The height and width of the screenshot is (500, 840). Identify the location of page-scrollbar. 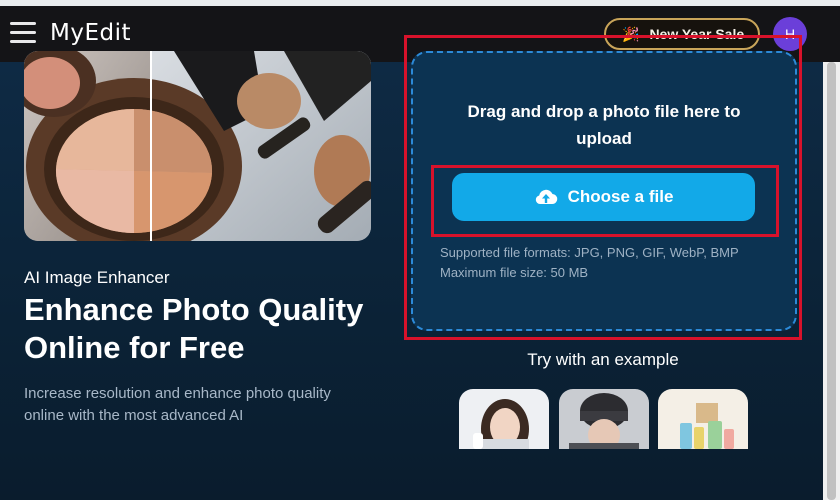
(831, 281).